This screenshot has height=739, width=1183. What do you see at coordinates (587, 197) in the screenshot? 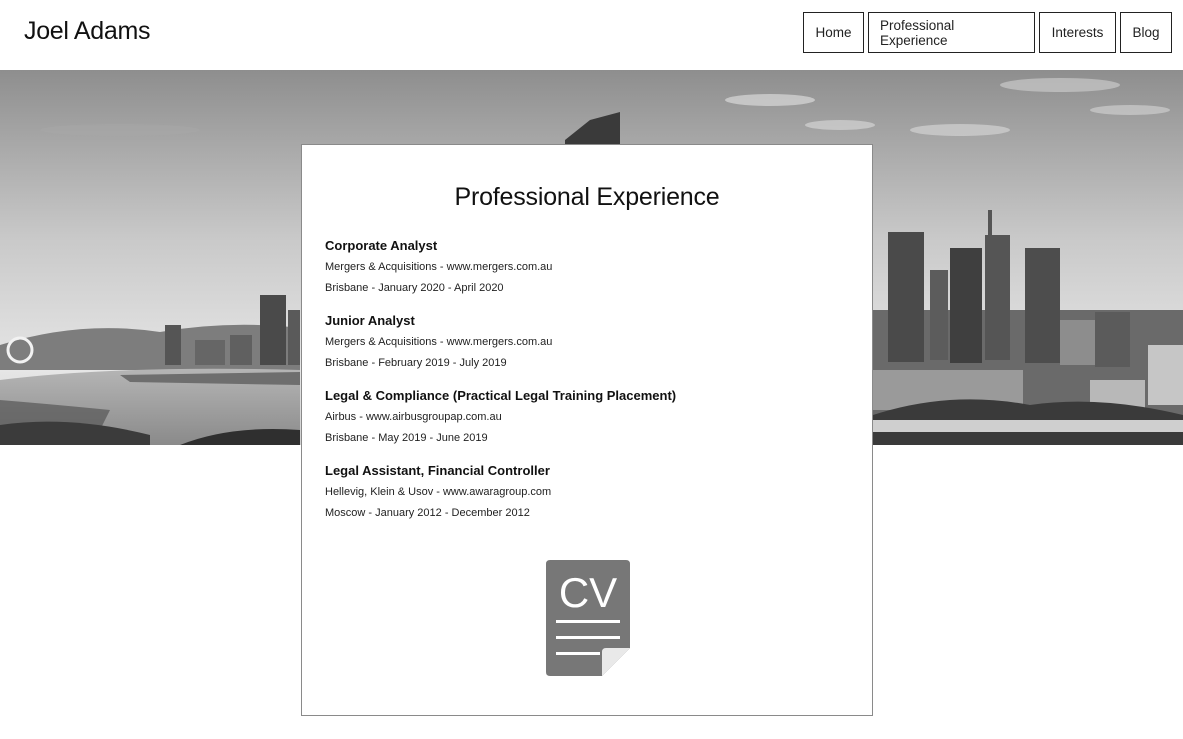
I see `page-title: Professional Experience` at bounding box center [587, 197].